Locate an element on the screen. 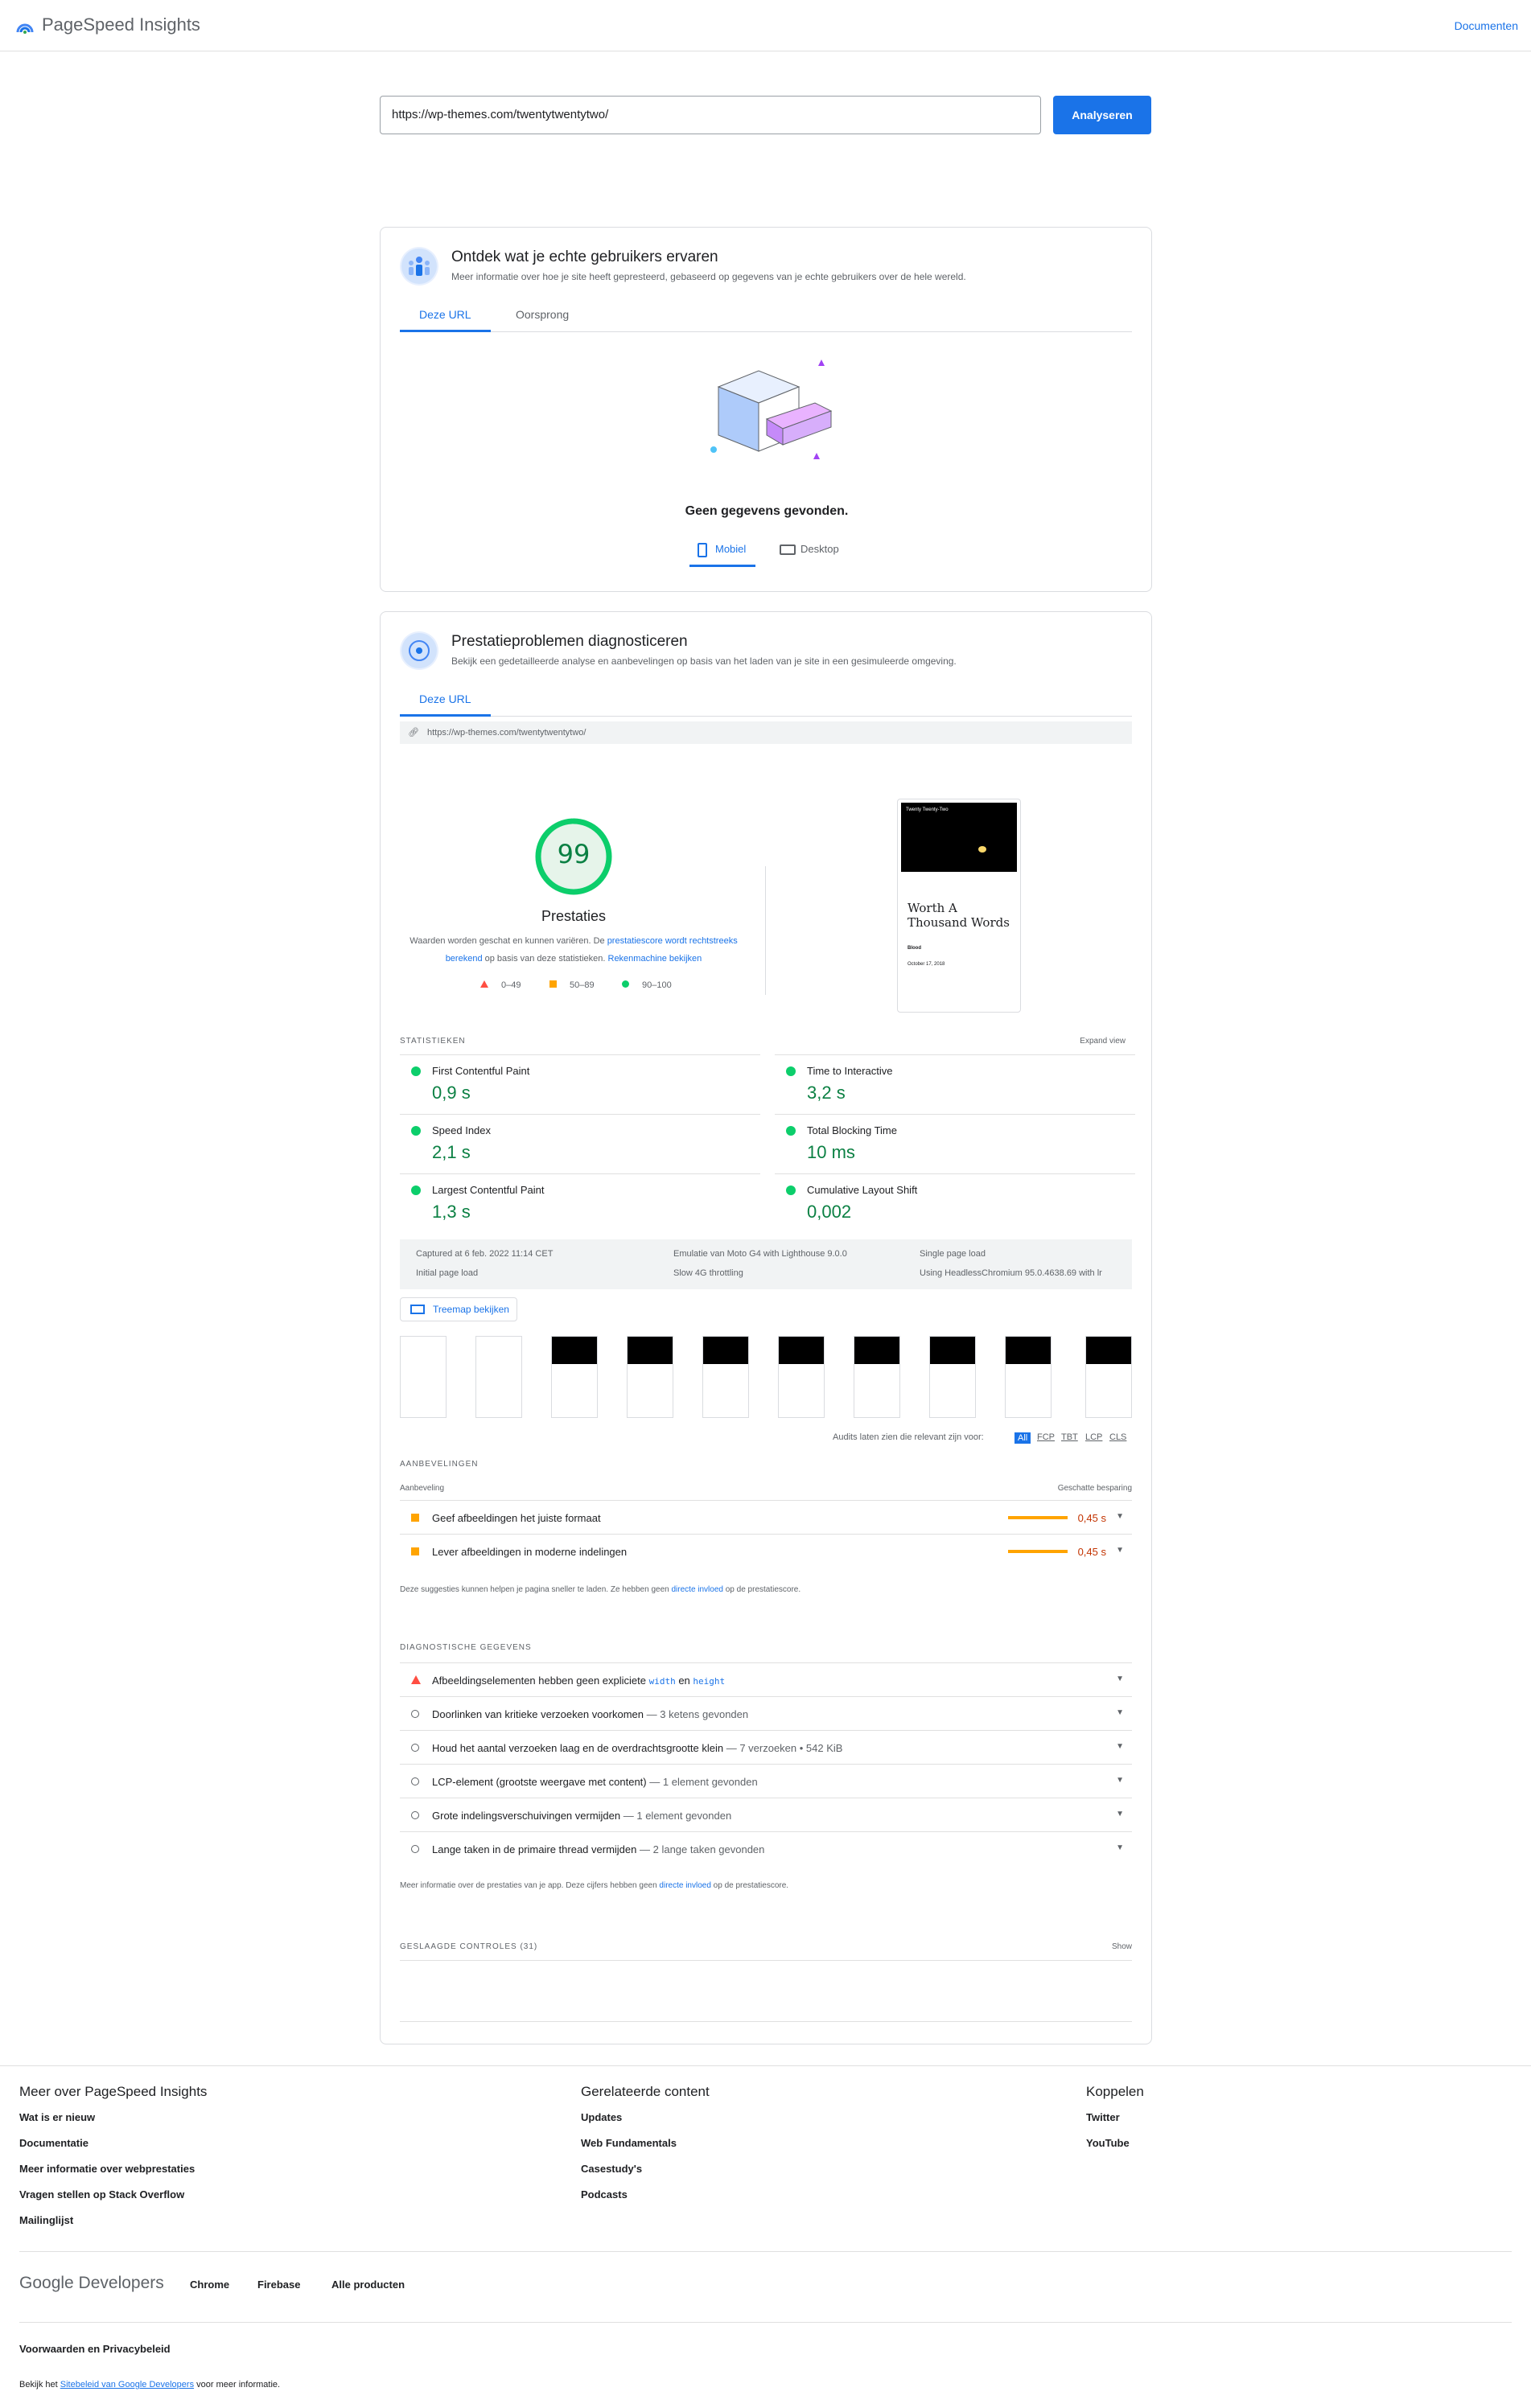  pagespeed-logo-icon is located at coordinates (25, 26).